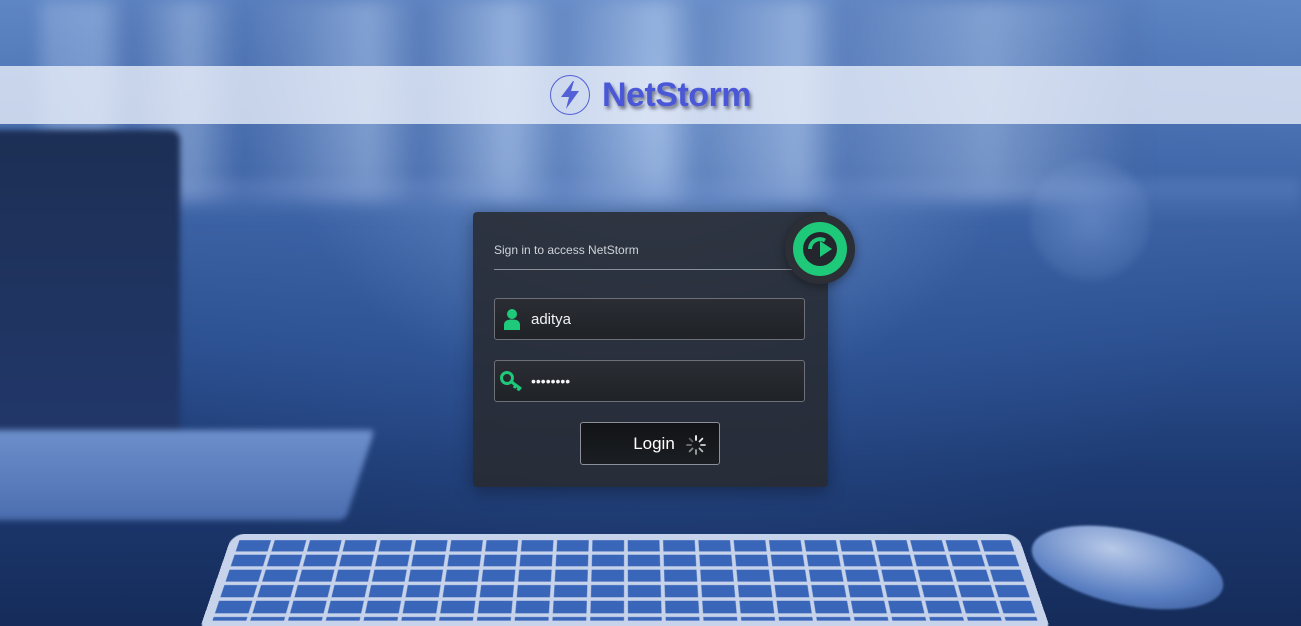 This screenshot has width=1301, height=626. Describe the element at coordinates (90, 290) in the screenshot. I see `background-laptop-screen` at that location.